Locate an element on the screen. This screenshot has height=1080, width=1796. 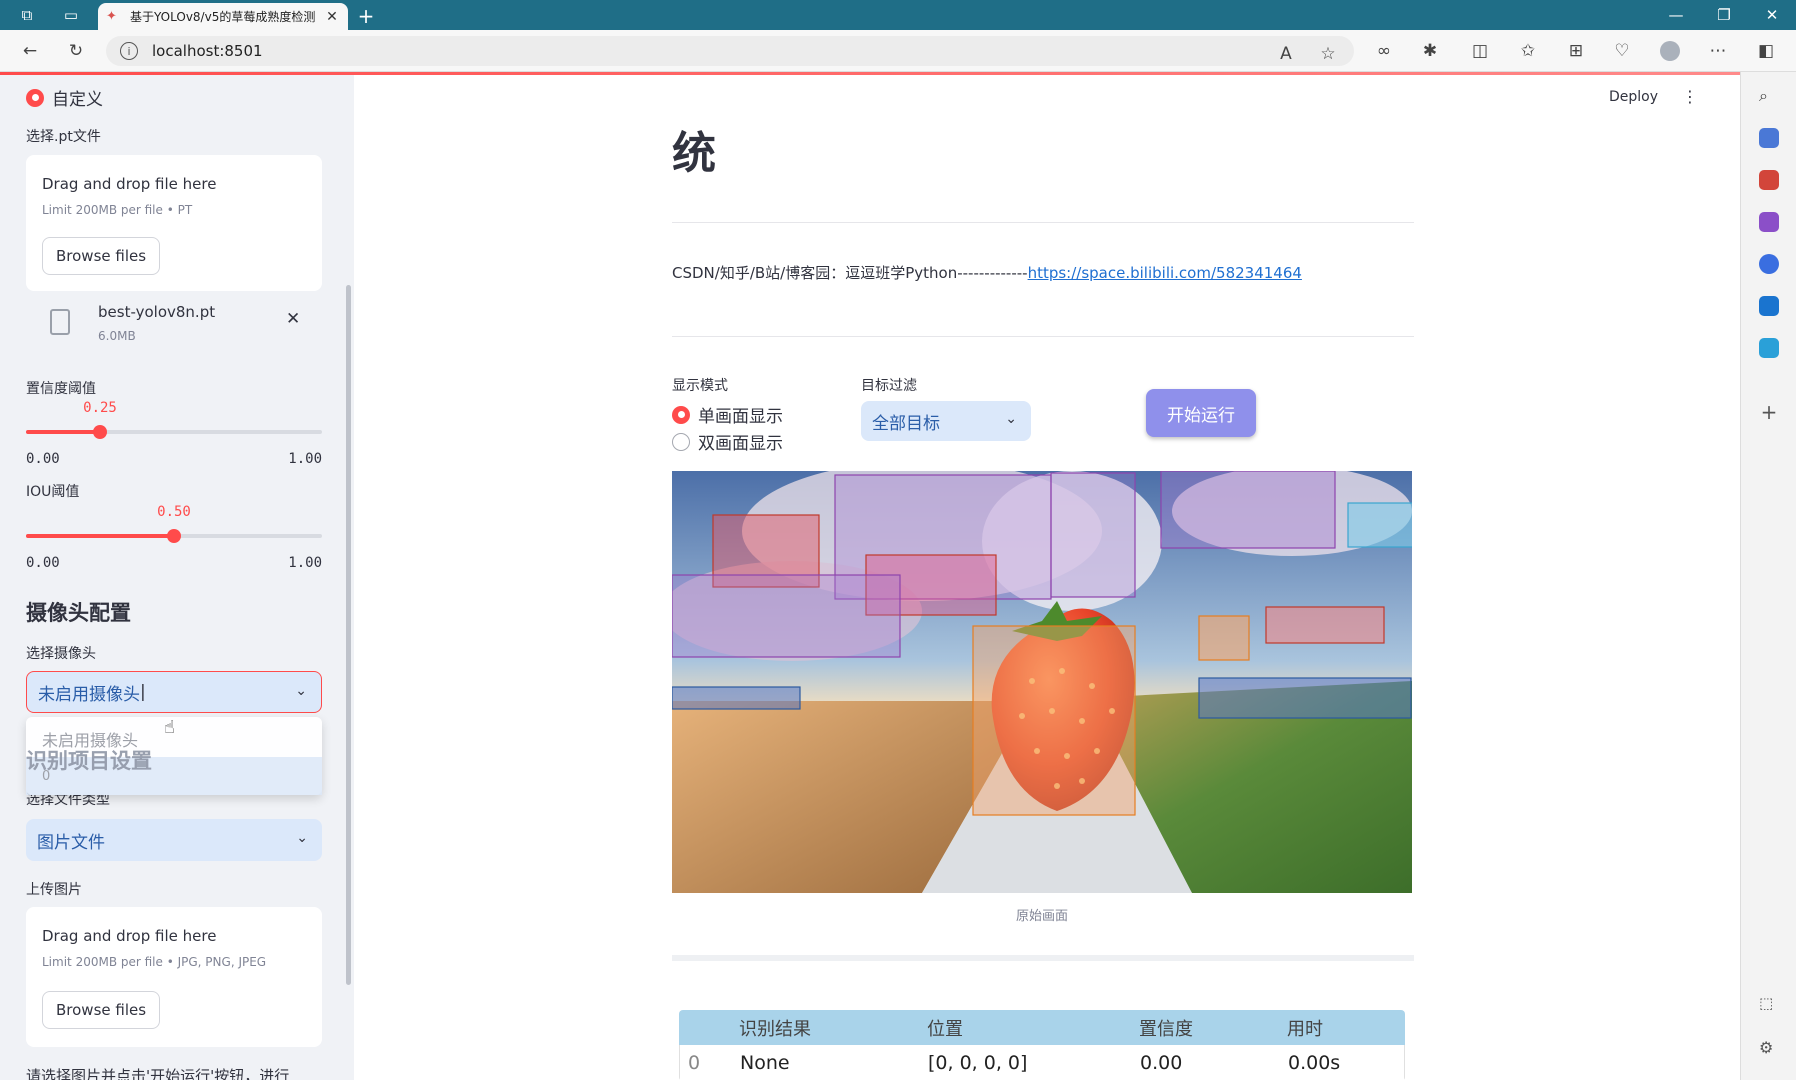
cell-position: [0, 0, 0, 0] is located at coordinates (978, 1063).